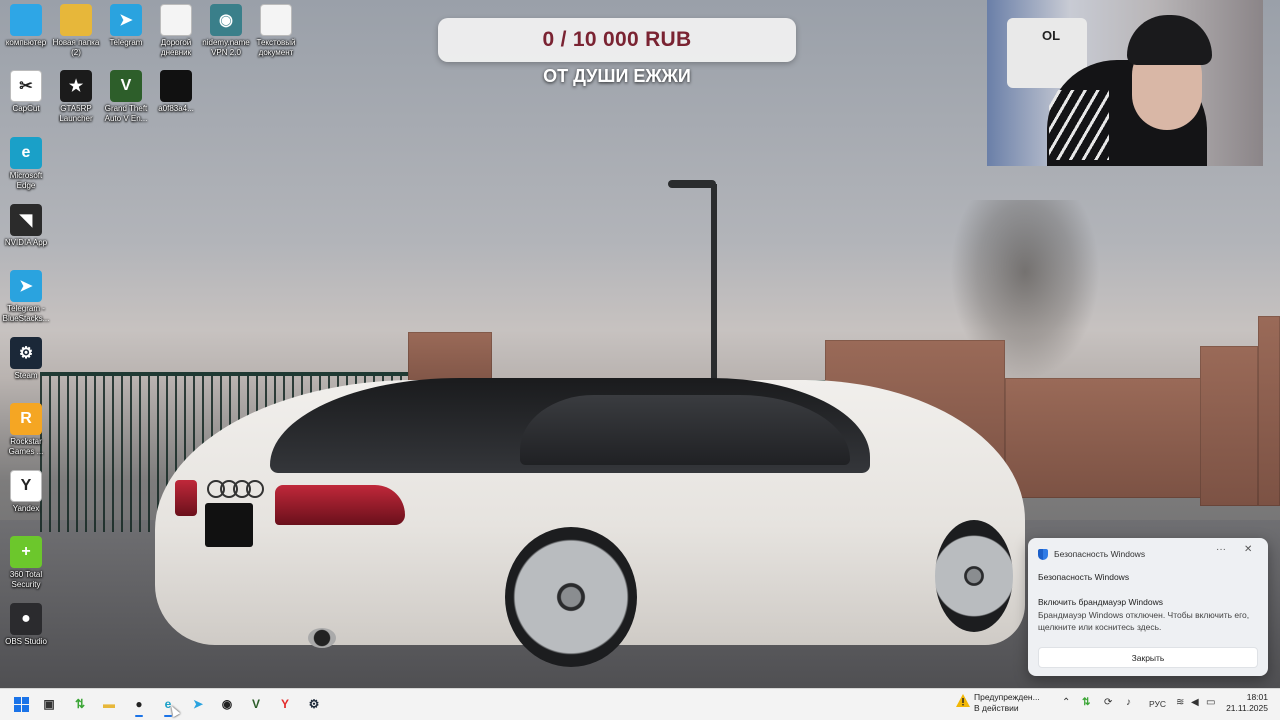 The width and height of the screenshot is (1280, 720). I want to click on desktop-icon: ✂ CapCut, so click(26, 92).